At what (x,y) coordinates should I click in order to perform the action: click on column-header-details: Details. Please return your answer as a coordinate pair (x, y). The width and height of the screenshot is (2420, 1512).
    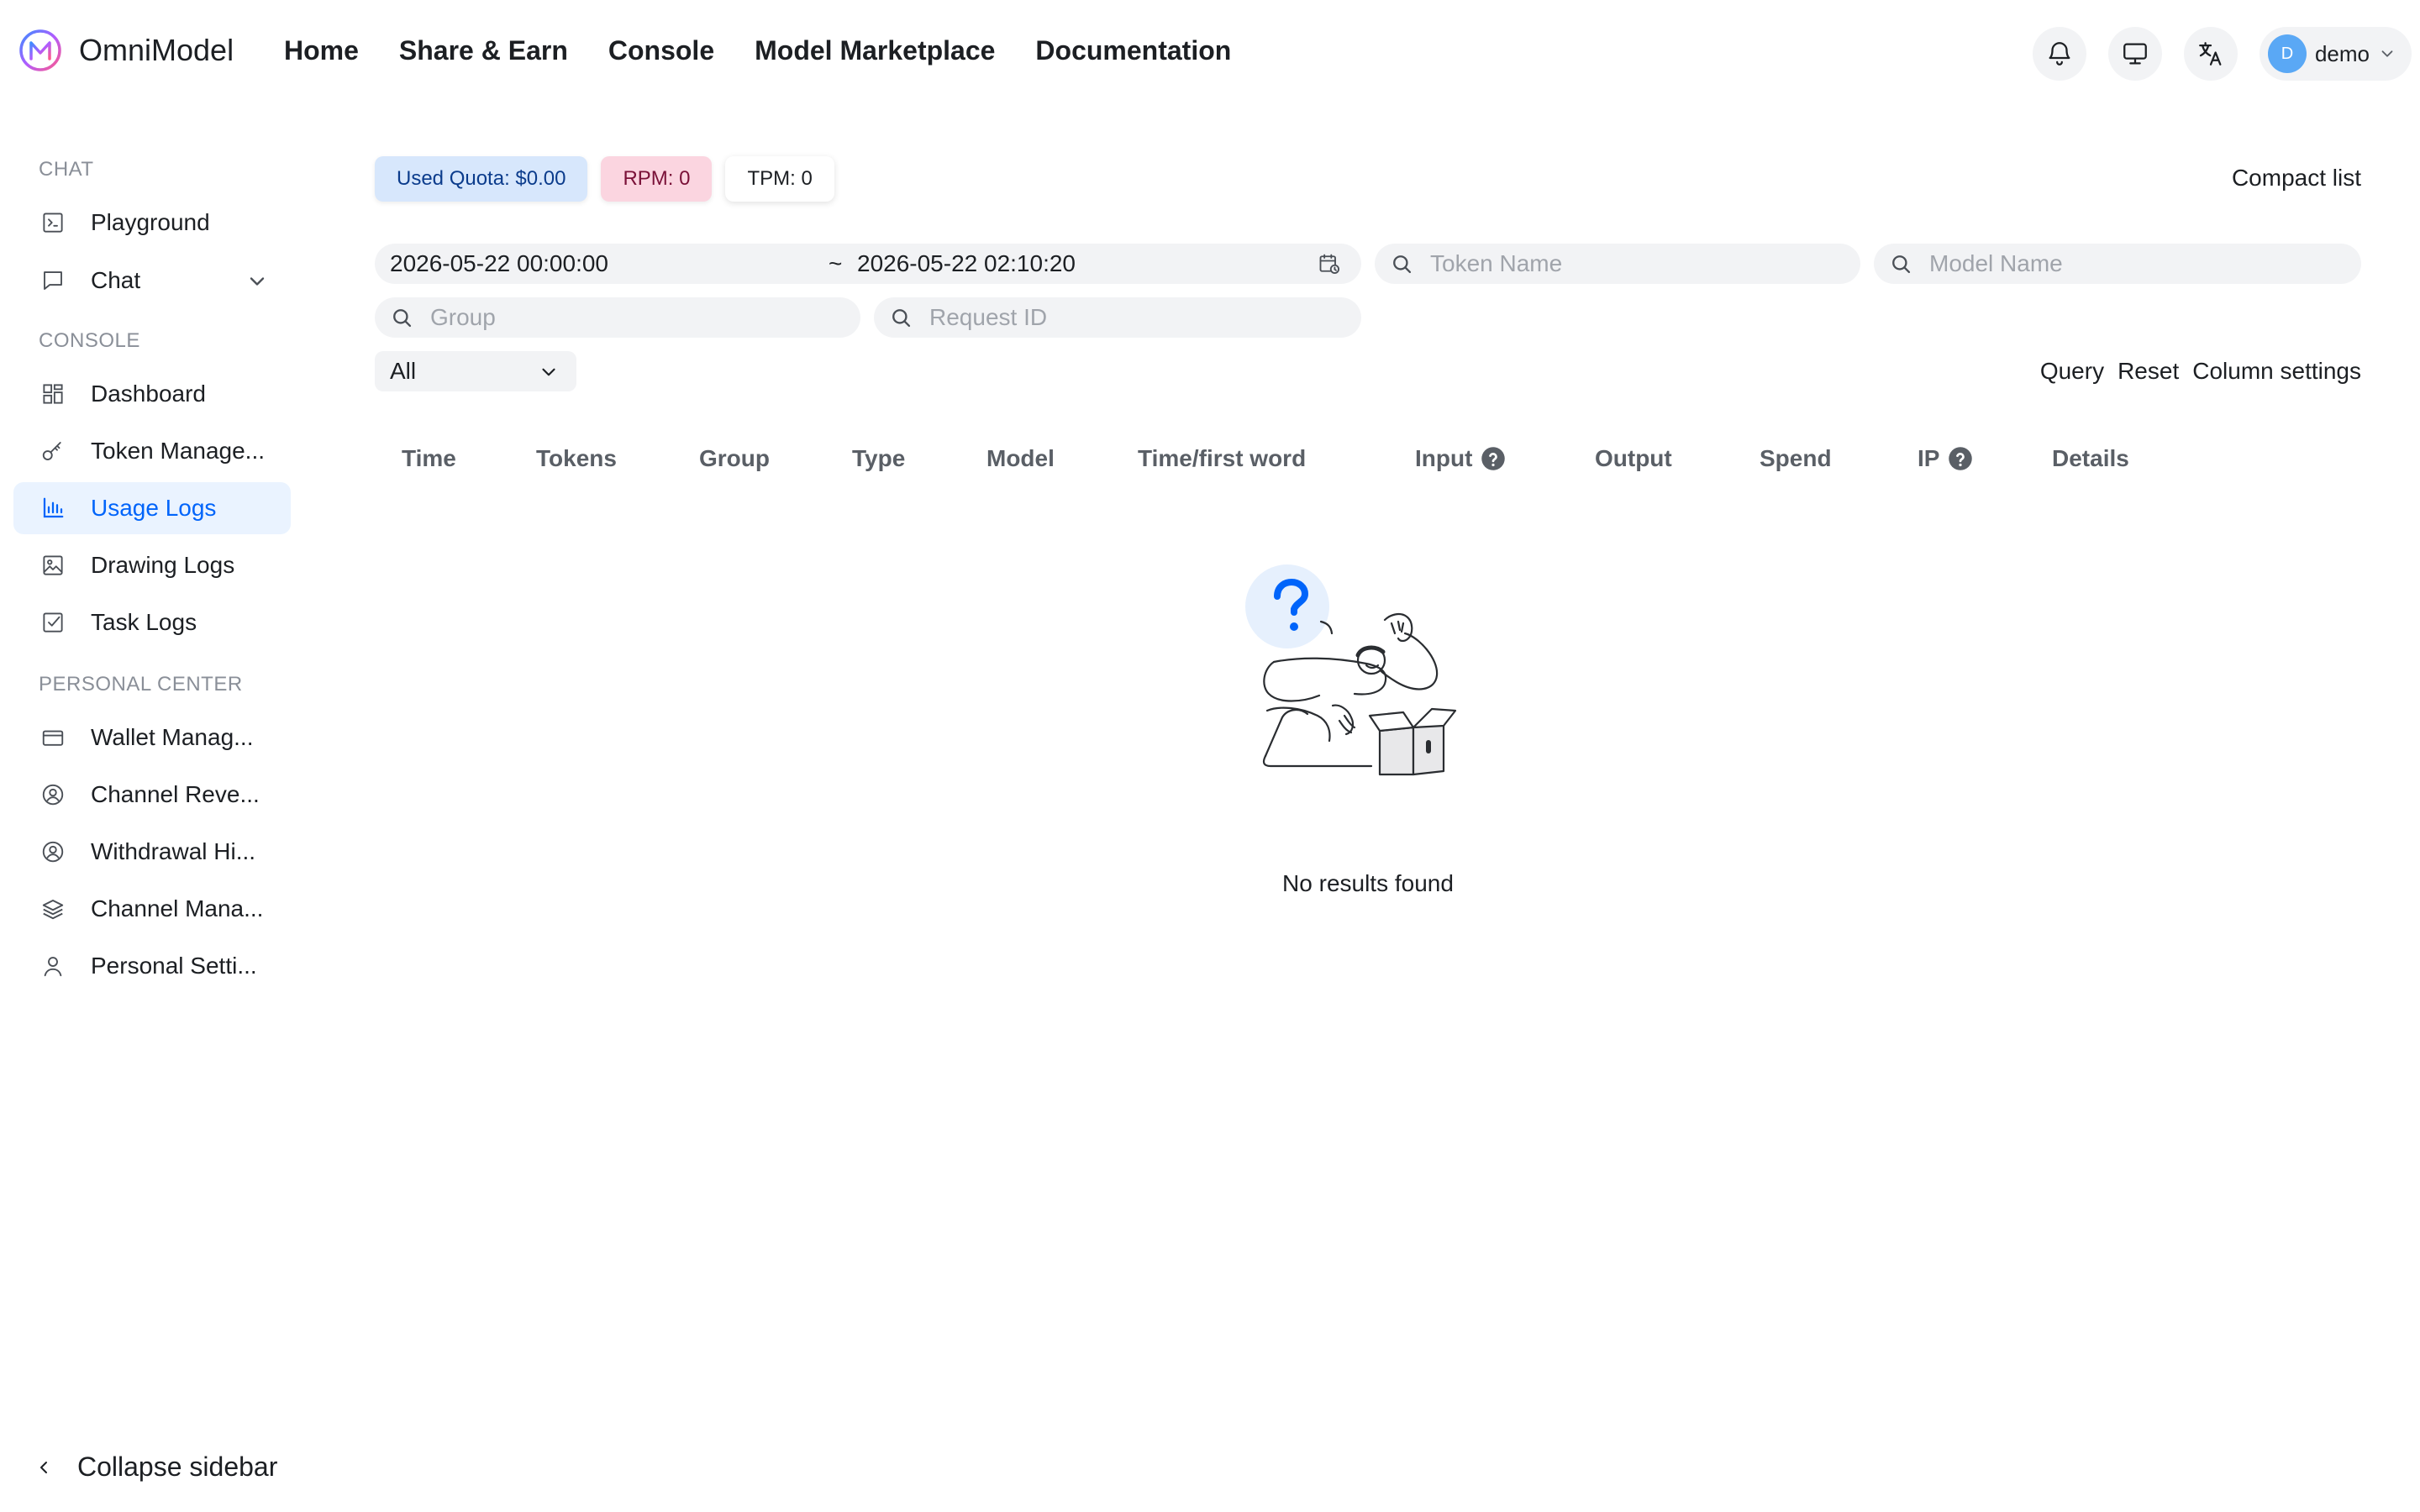
    Looking at the image, I should click on (2090, 458).